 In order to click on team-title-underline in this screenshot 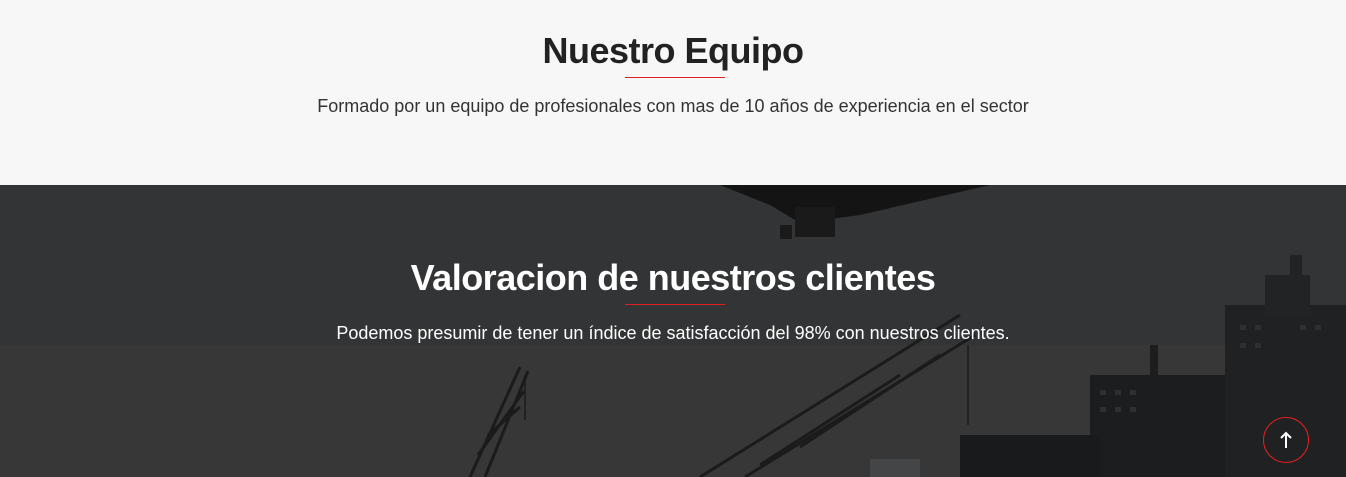, I will do `click(675, 77)`.